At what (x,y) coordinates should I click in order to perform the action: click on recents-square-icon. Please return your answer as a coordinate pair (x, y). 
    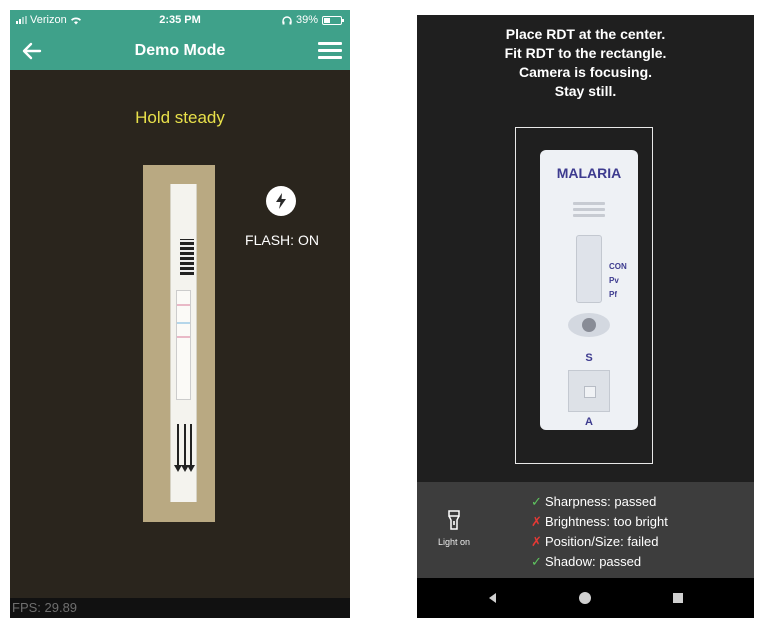
    Looking at the image, I should click on (678, 598).